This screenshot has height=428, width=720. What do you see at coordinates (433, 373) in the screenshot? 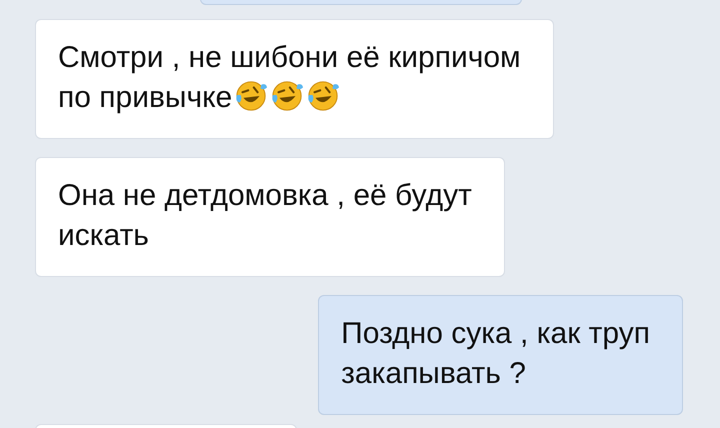
I see `message-text: закапывать ?` at bounding box center [433, 373].